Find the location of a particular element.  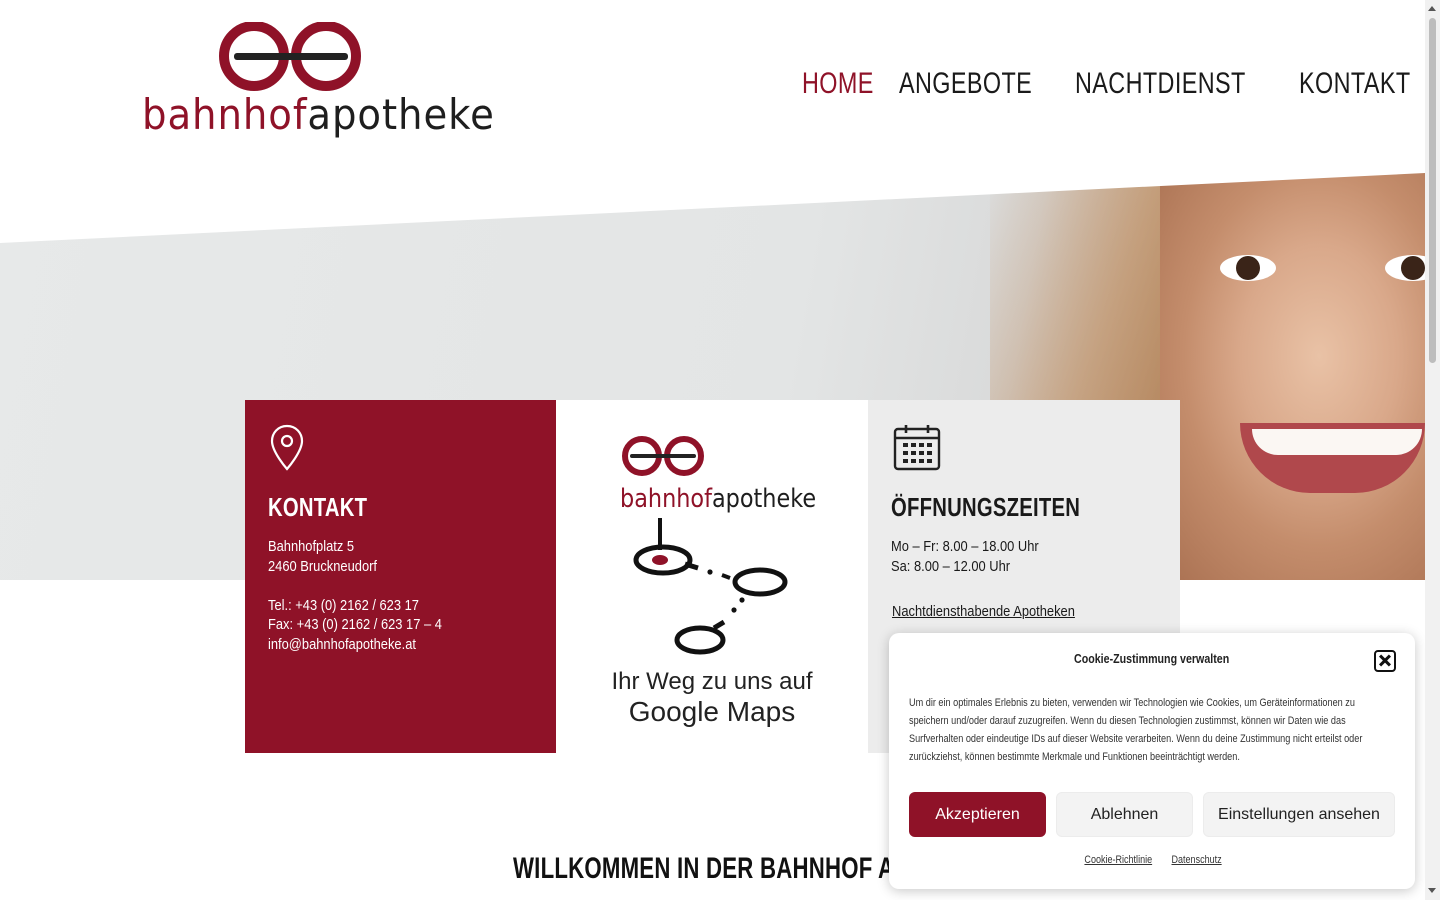

scrollbar-thumb is located at coordinates (1432, 190).